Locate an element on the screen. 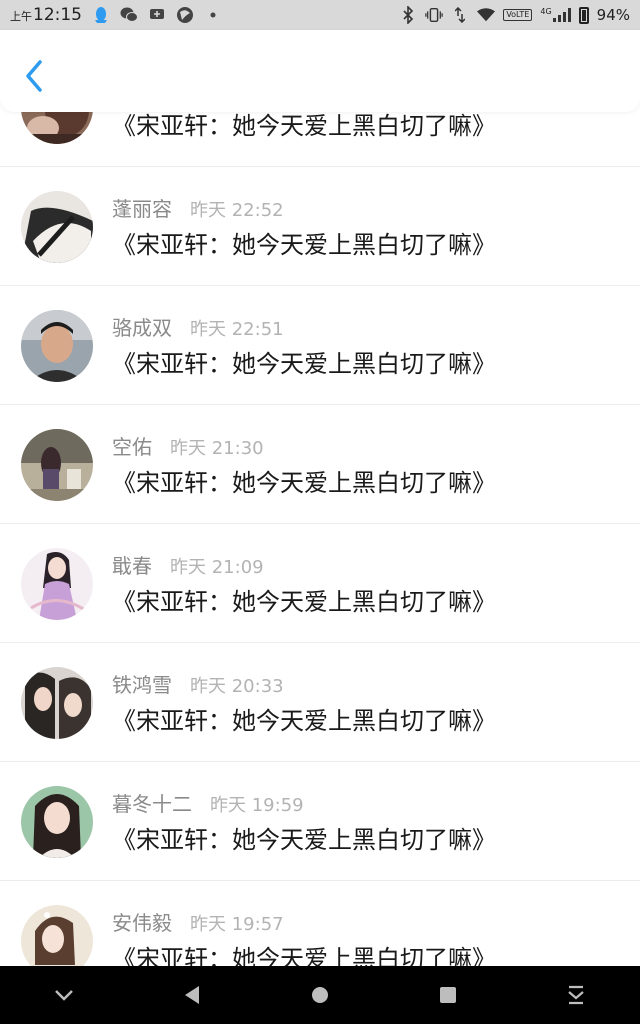  name-row: 蓬丽容 昨天 22:52 is located at coordinates (198, 207).